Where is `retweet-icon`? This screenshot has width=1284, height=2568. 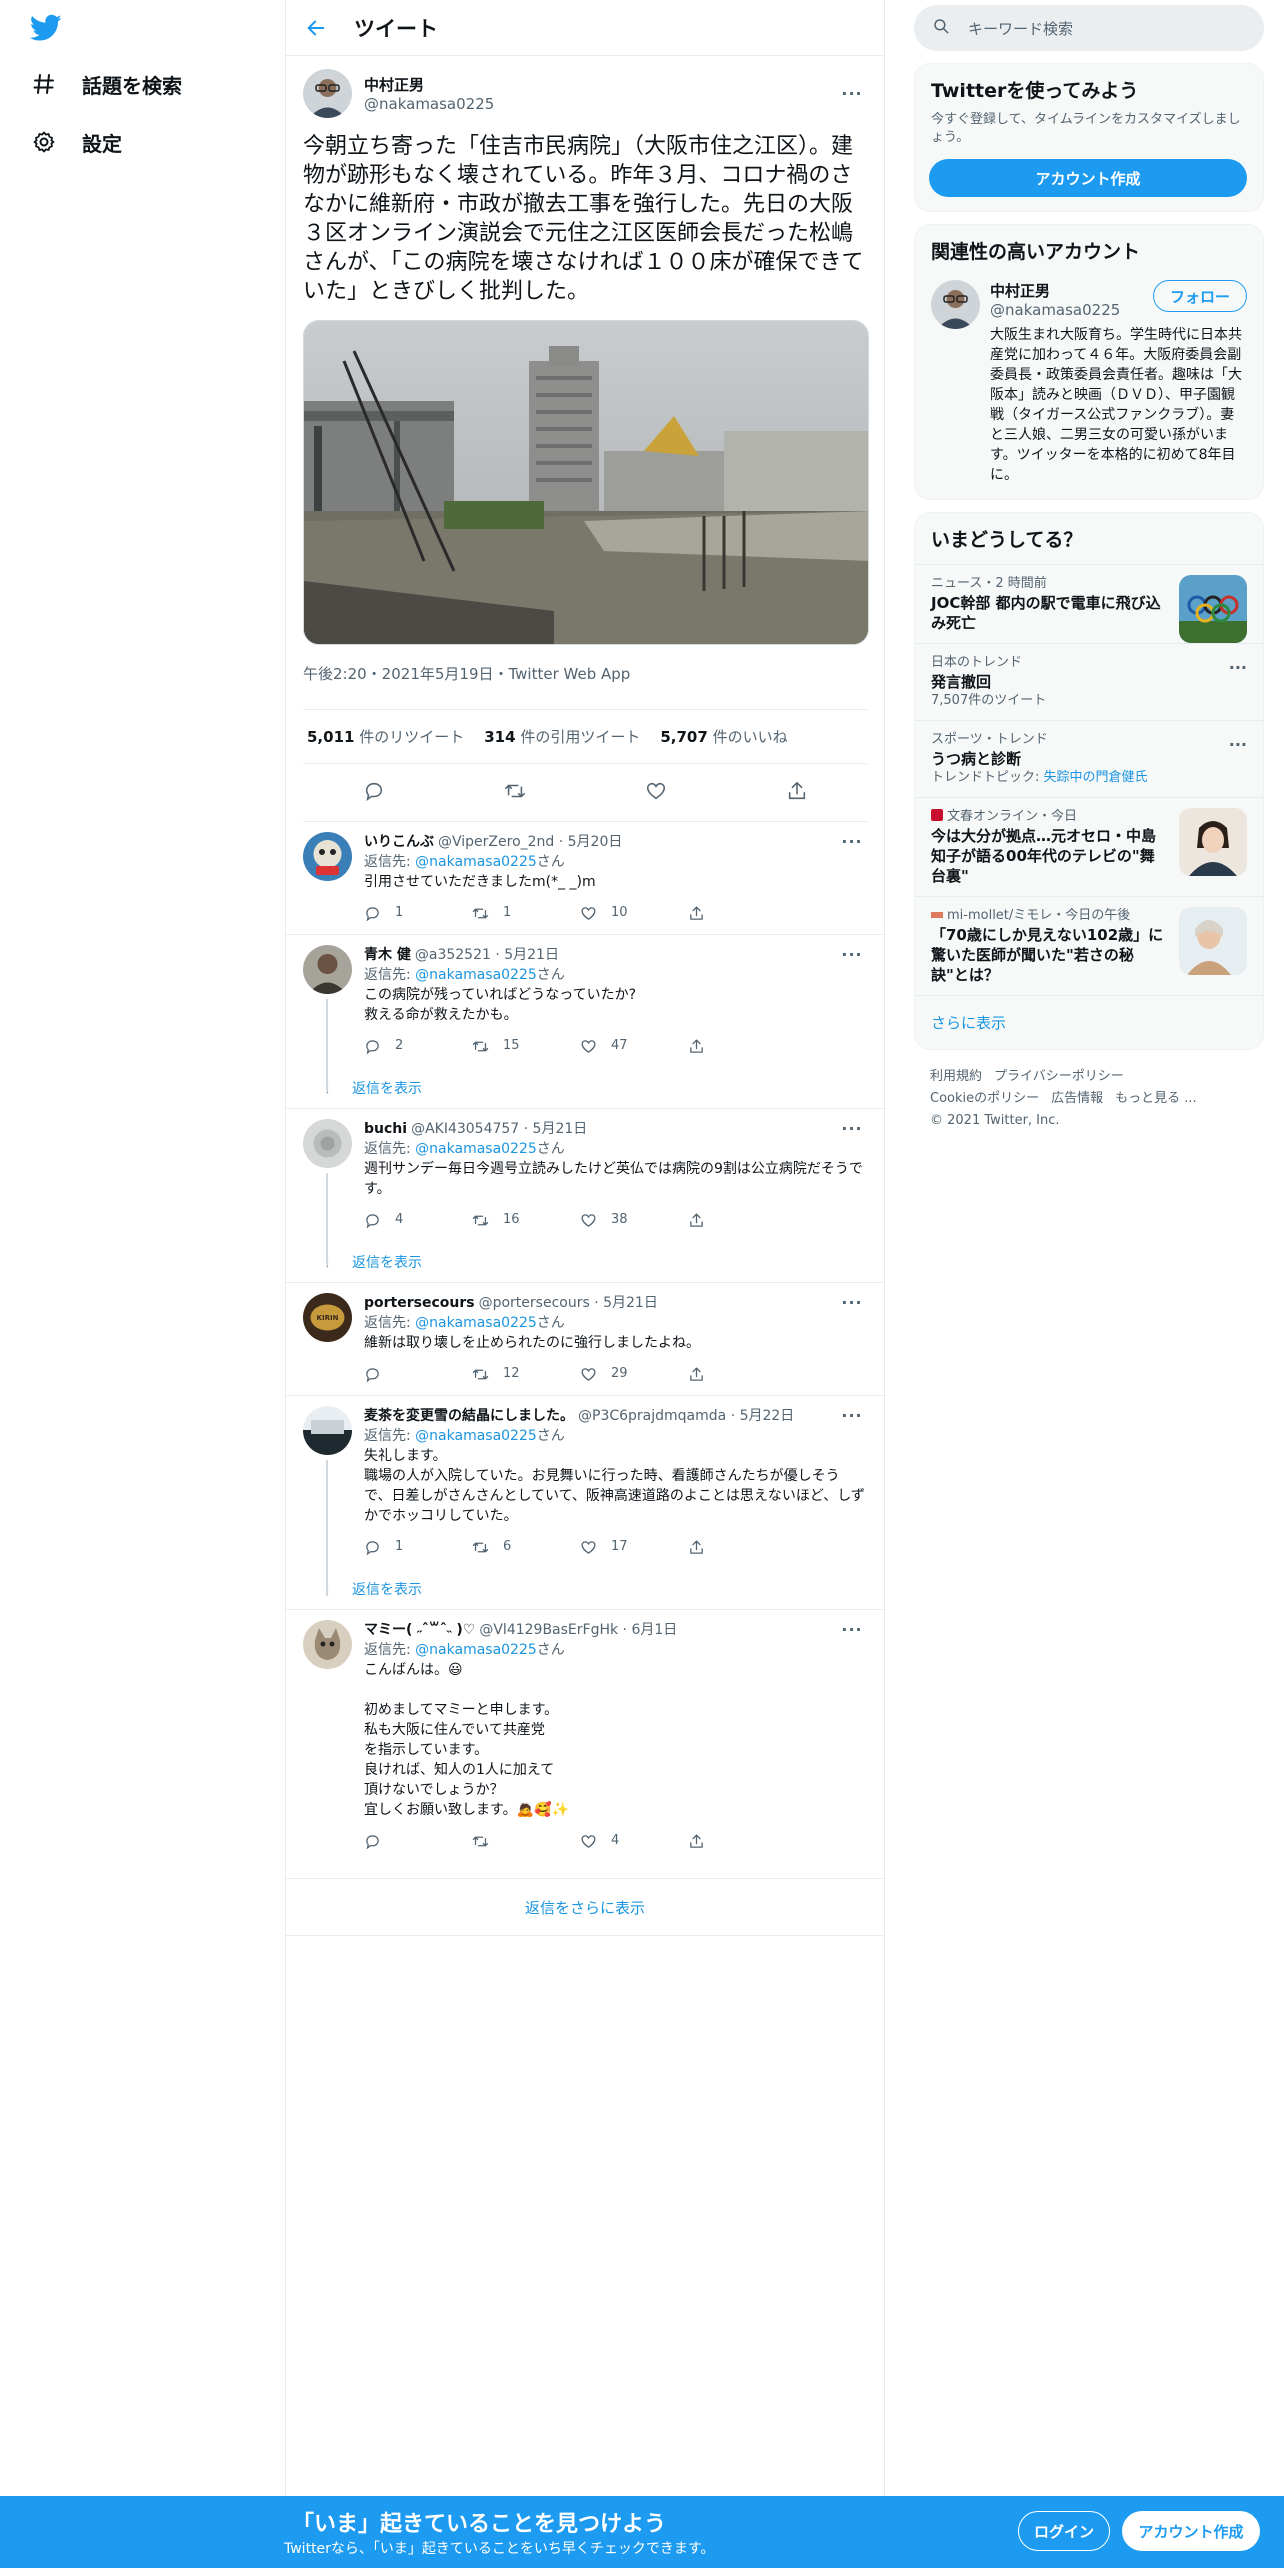
retweet-icon is located at coordinates (515, 793).